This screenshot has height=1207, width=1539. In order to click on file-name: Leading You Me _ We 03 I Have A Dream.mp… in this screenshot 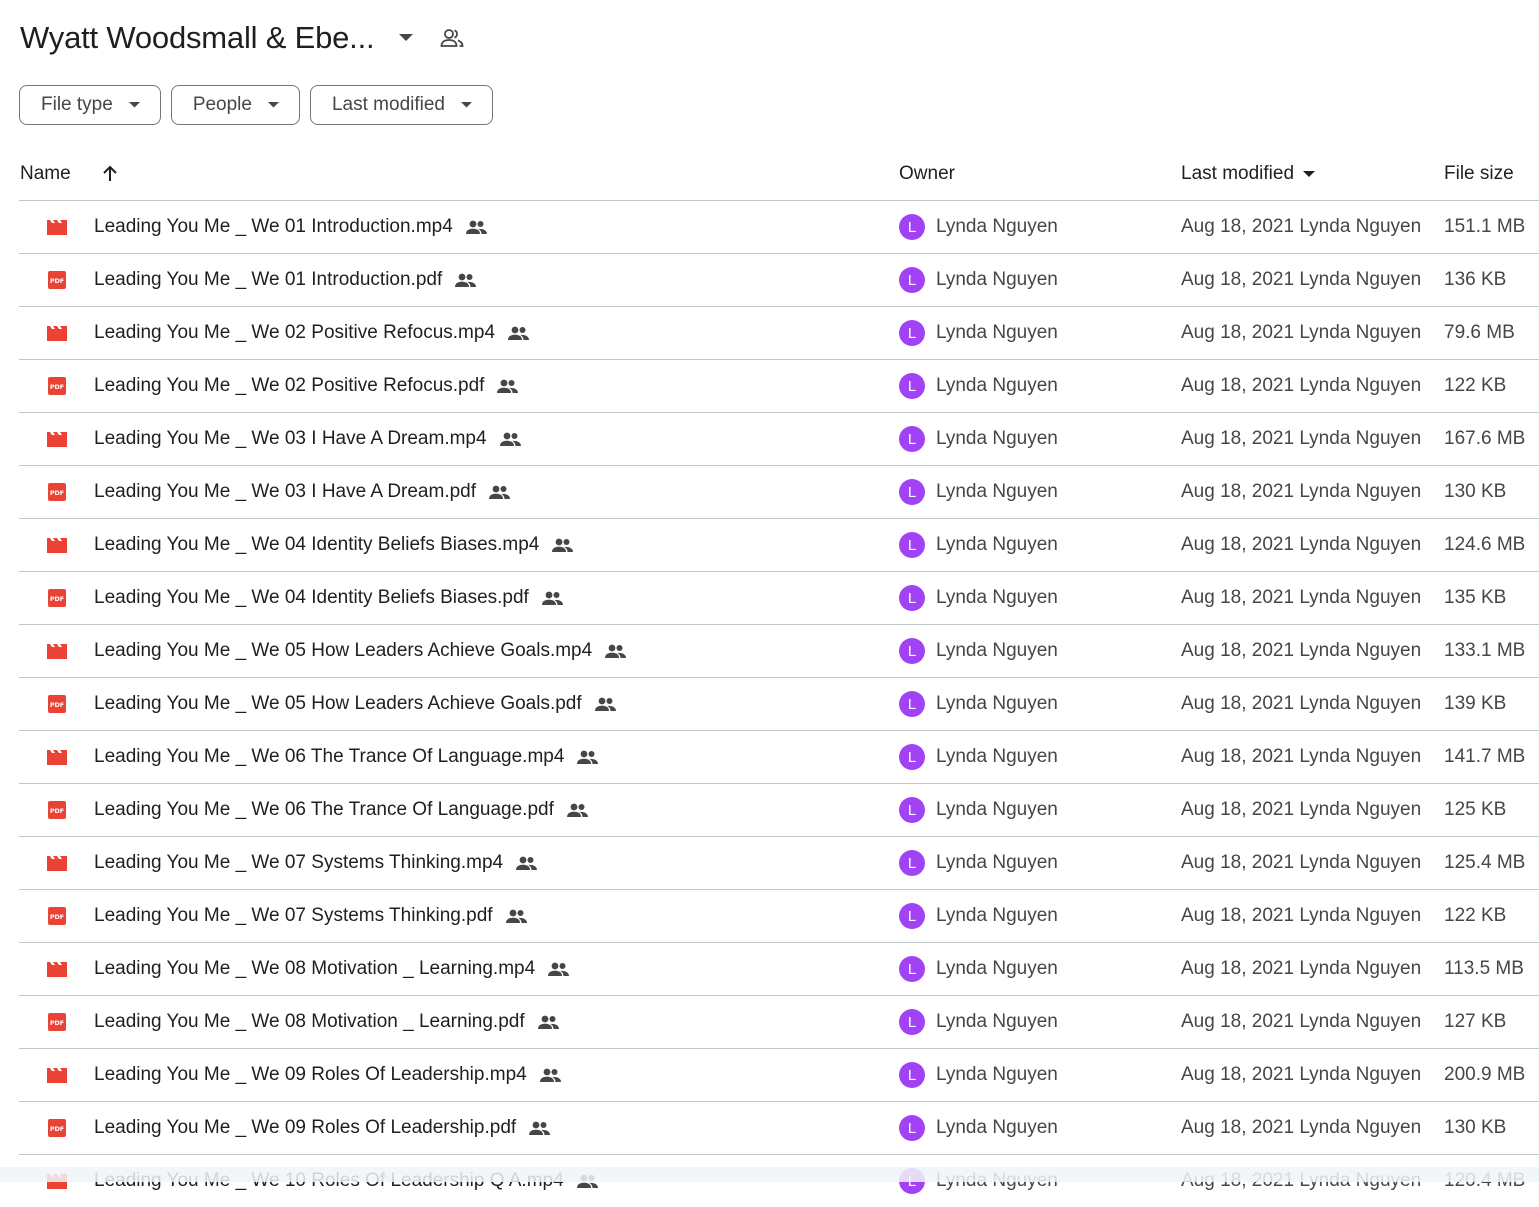, I will do `click(290, 439)`.